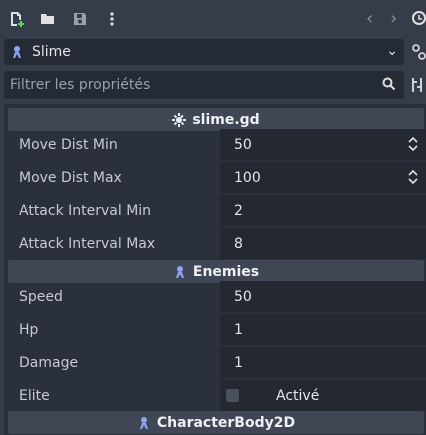 The width and height of the screenshot is (426, 435). Describe the element at coordinates (323, 210) in the screenshot. I see `property-value-field: 2` at that location.